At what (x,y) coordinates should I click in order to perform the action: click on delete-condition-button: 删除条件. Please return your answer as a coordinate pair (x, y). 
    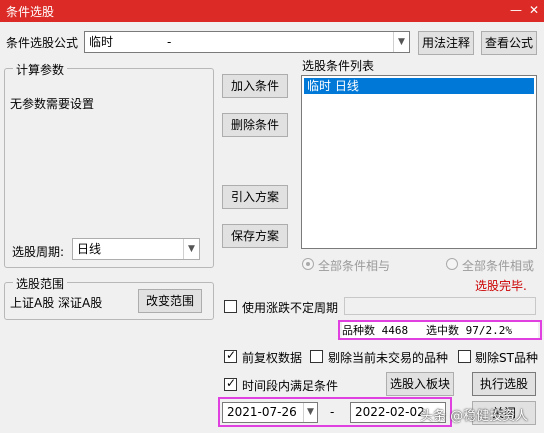
    Looking at the image, I should click on (255, 125).